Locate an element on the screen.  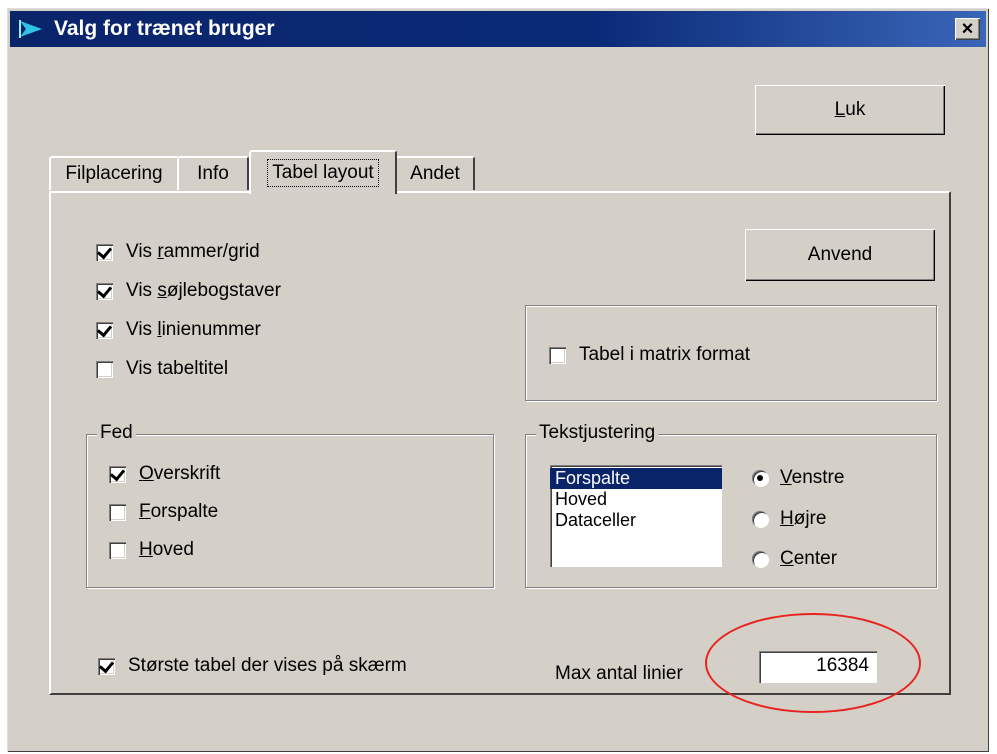
show-line-numbers-checkbox: Vis linienummer is located at coordinates (178, 330).